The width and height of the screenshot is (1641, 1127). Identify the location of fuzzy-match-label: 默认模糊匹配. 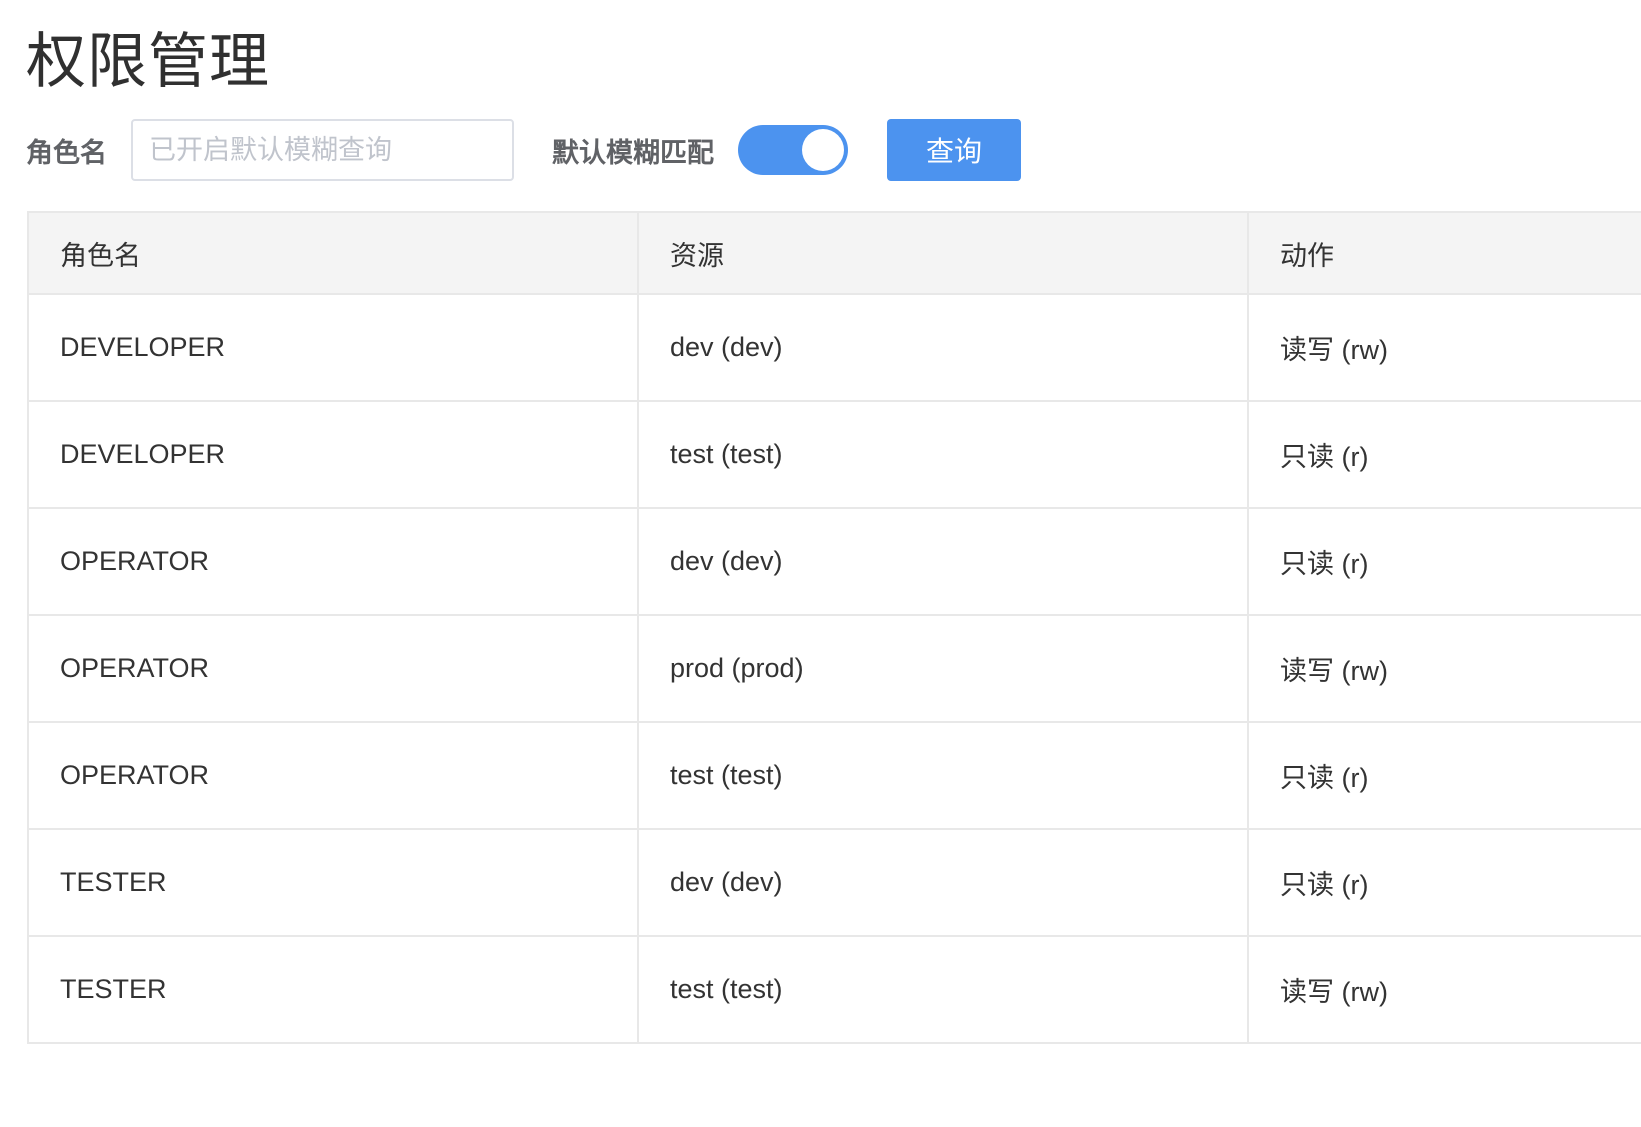
(633, 152).